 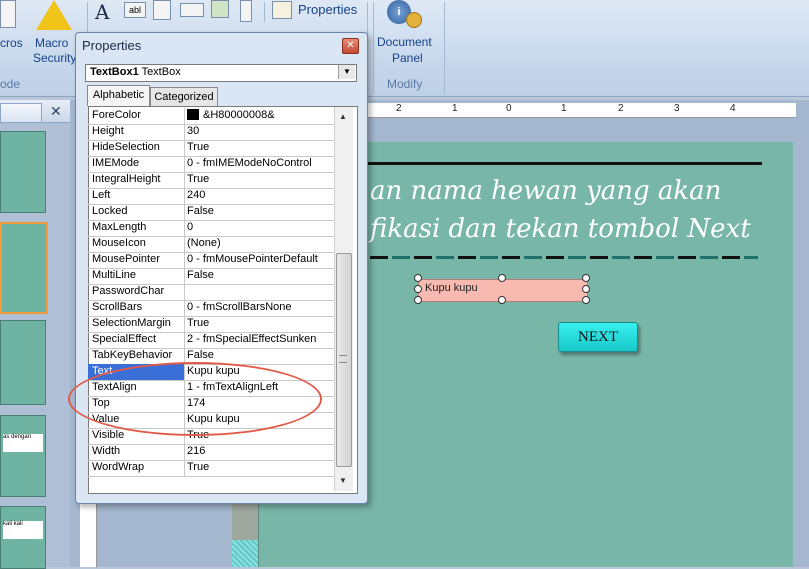 I want to click on property-row: SelectionMargin True, so click(x=211, y=324).